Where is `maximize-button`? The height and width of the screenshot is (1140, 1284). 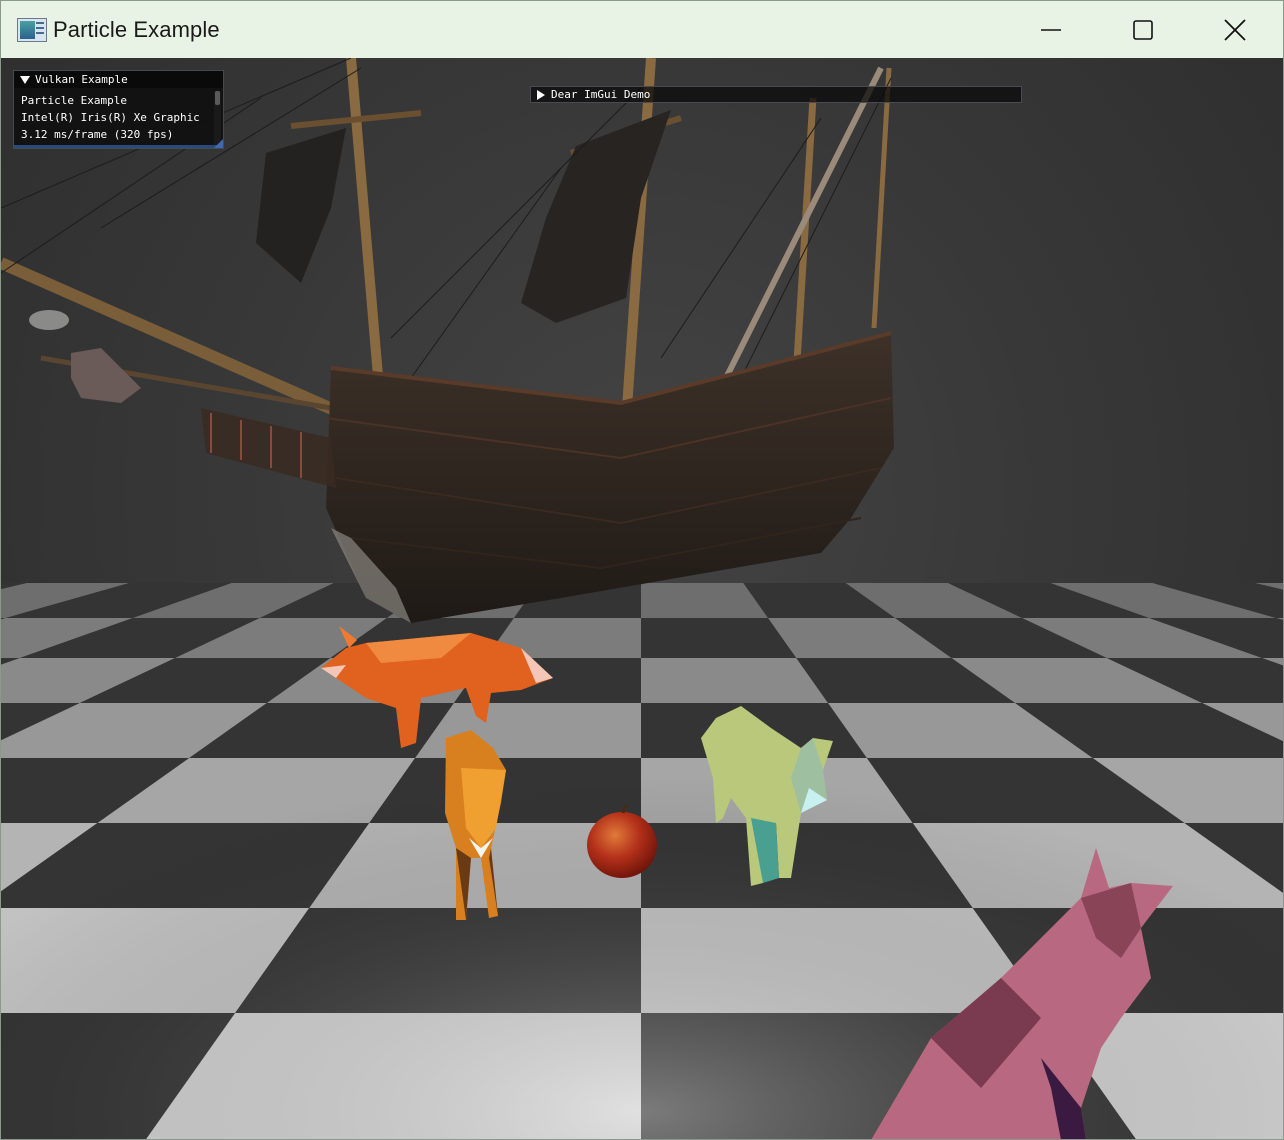
maximize-button is located at coordinates (1143, 29).